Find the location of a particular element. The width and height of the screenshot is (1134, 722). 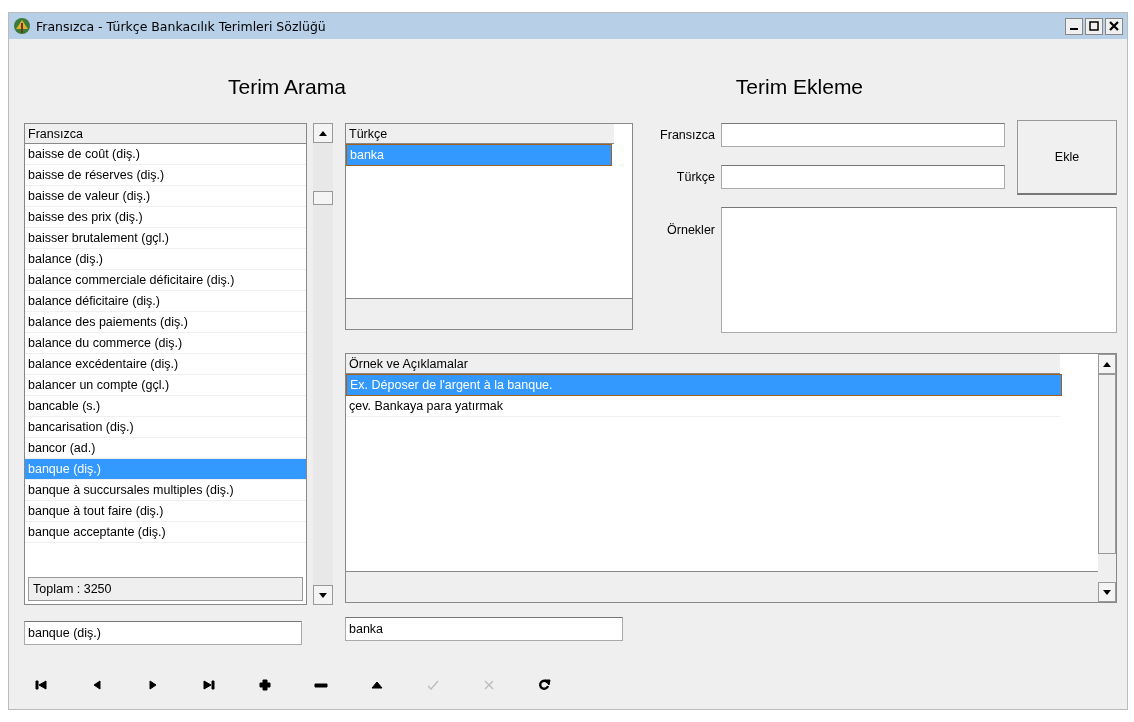

section-heading: Terim Arama is located at coordinates (287, 87).